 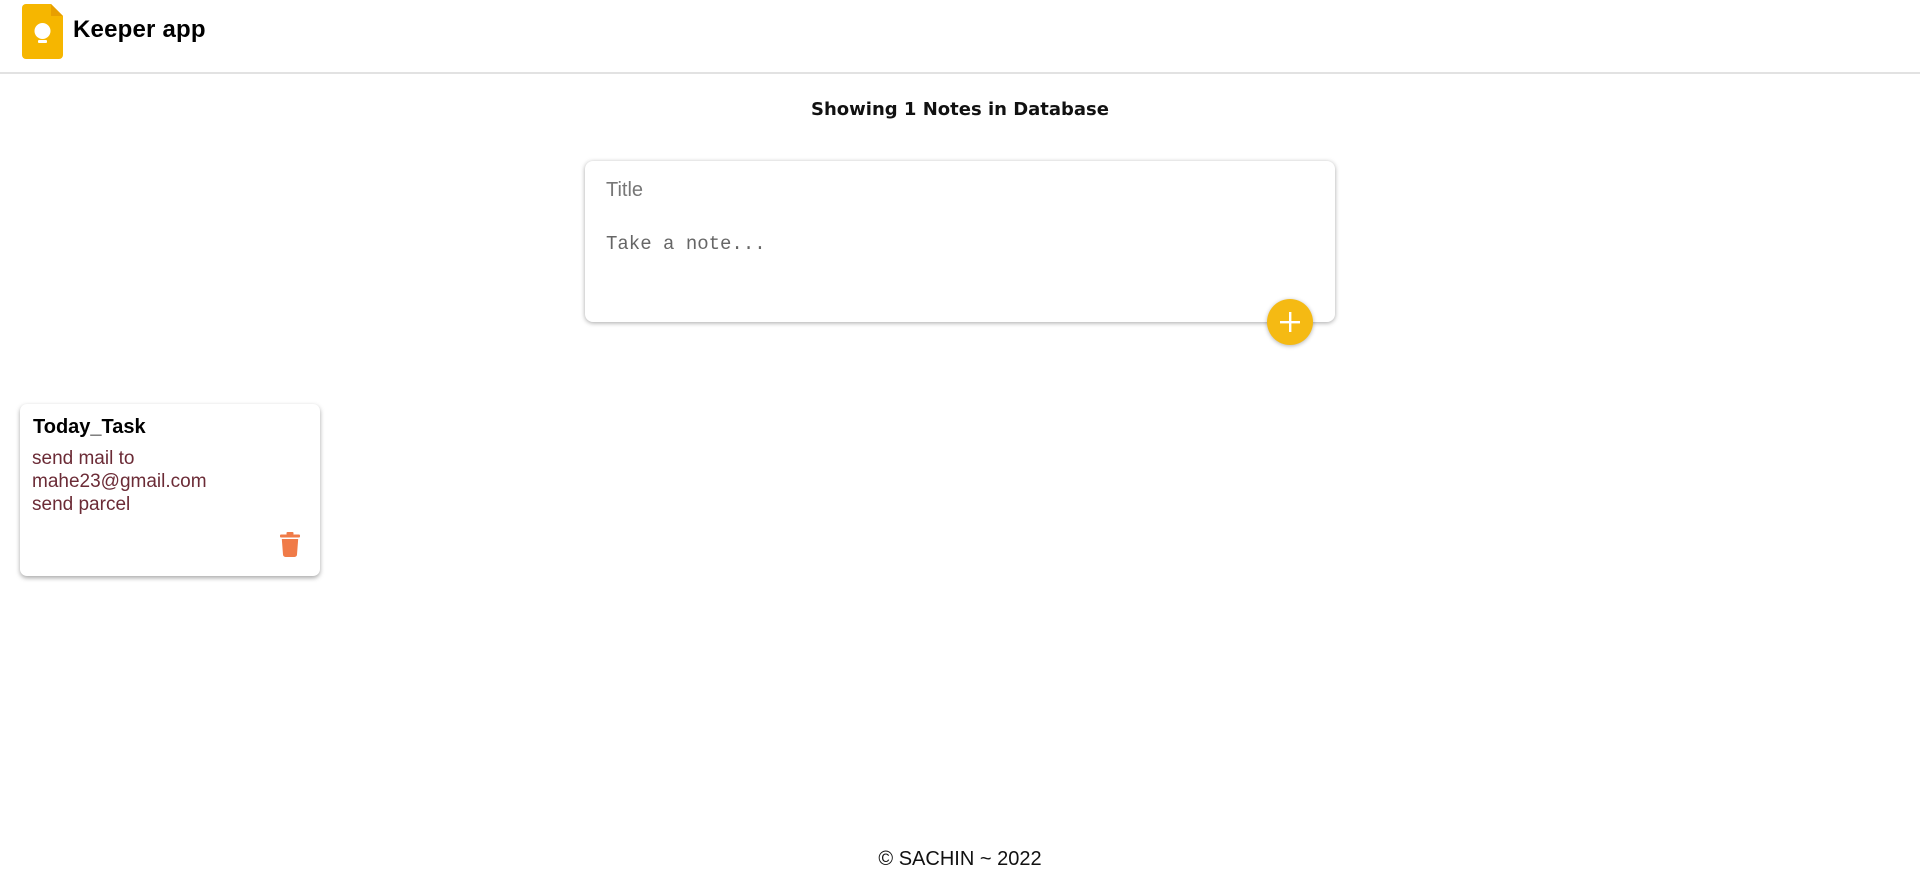 I want to click on app-header: Keeper app, so click(x=960, y=37).